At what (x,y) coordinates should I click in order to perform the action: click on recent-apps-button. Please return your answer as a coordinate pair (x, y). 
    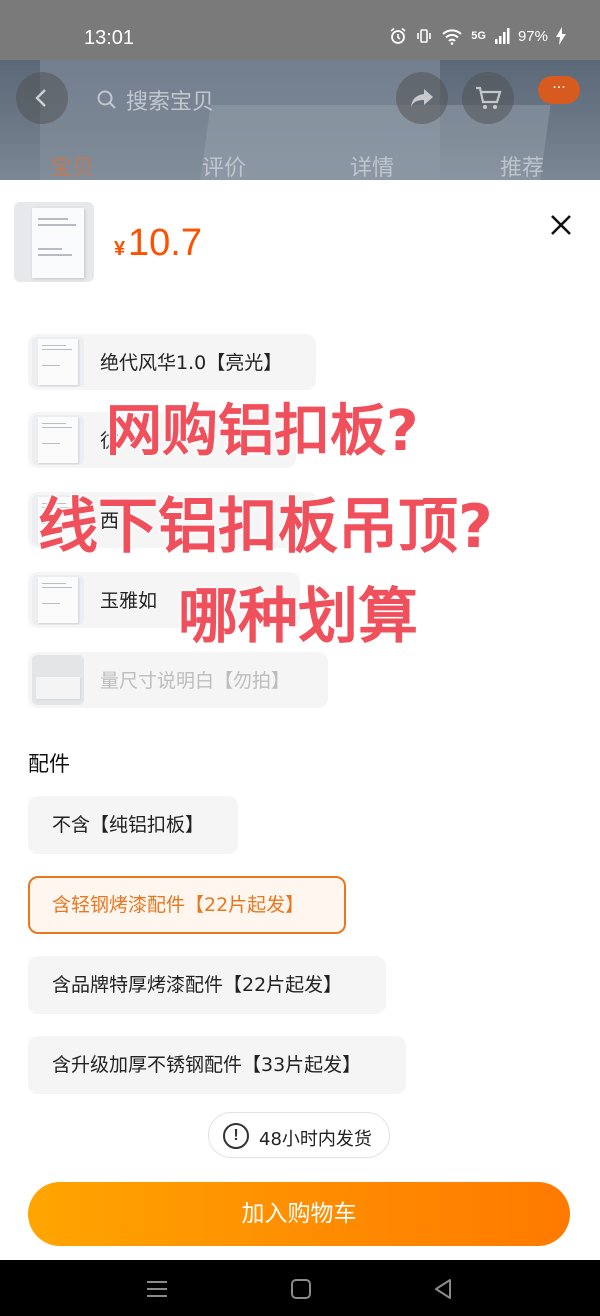
    Looking at the image, I should click on (157, 1289).